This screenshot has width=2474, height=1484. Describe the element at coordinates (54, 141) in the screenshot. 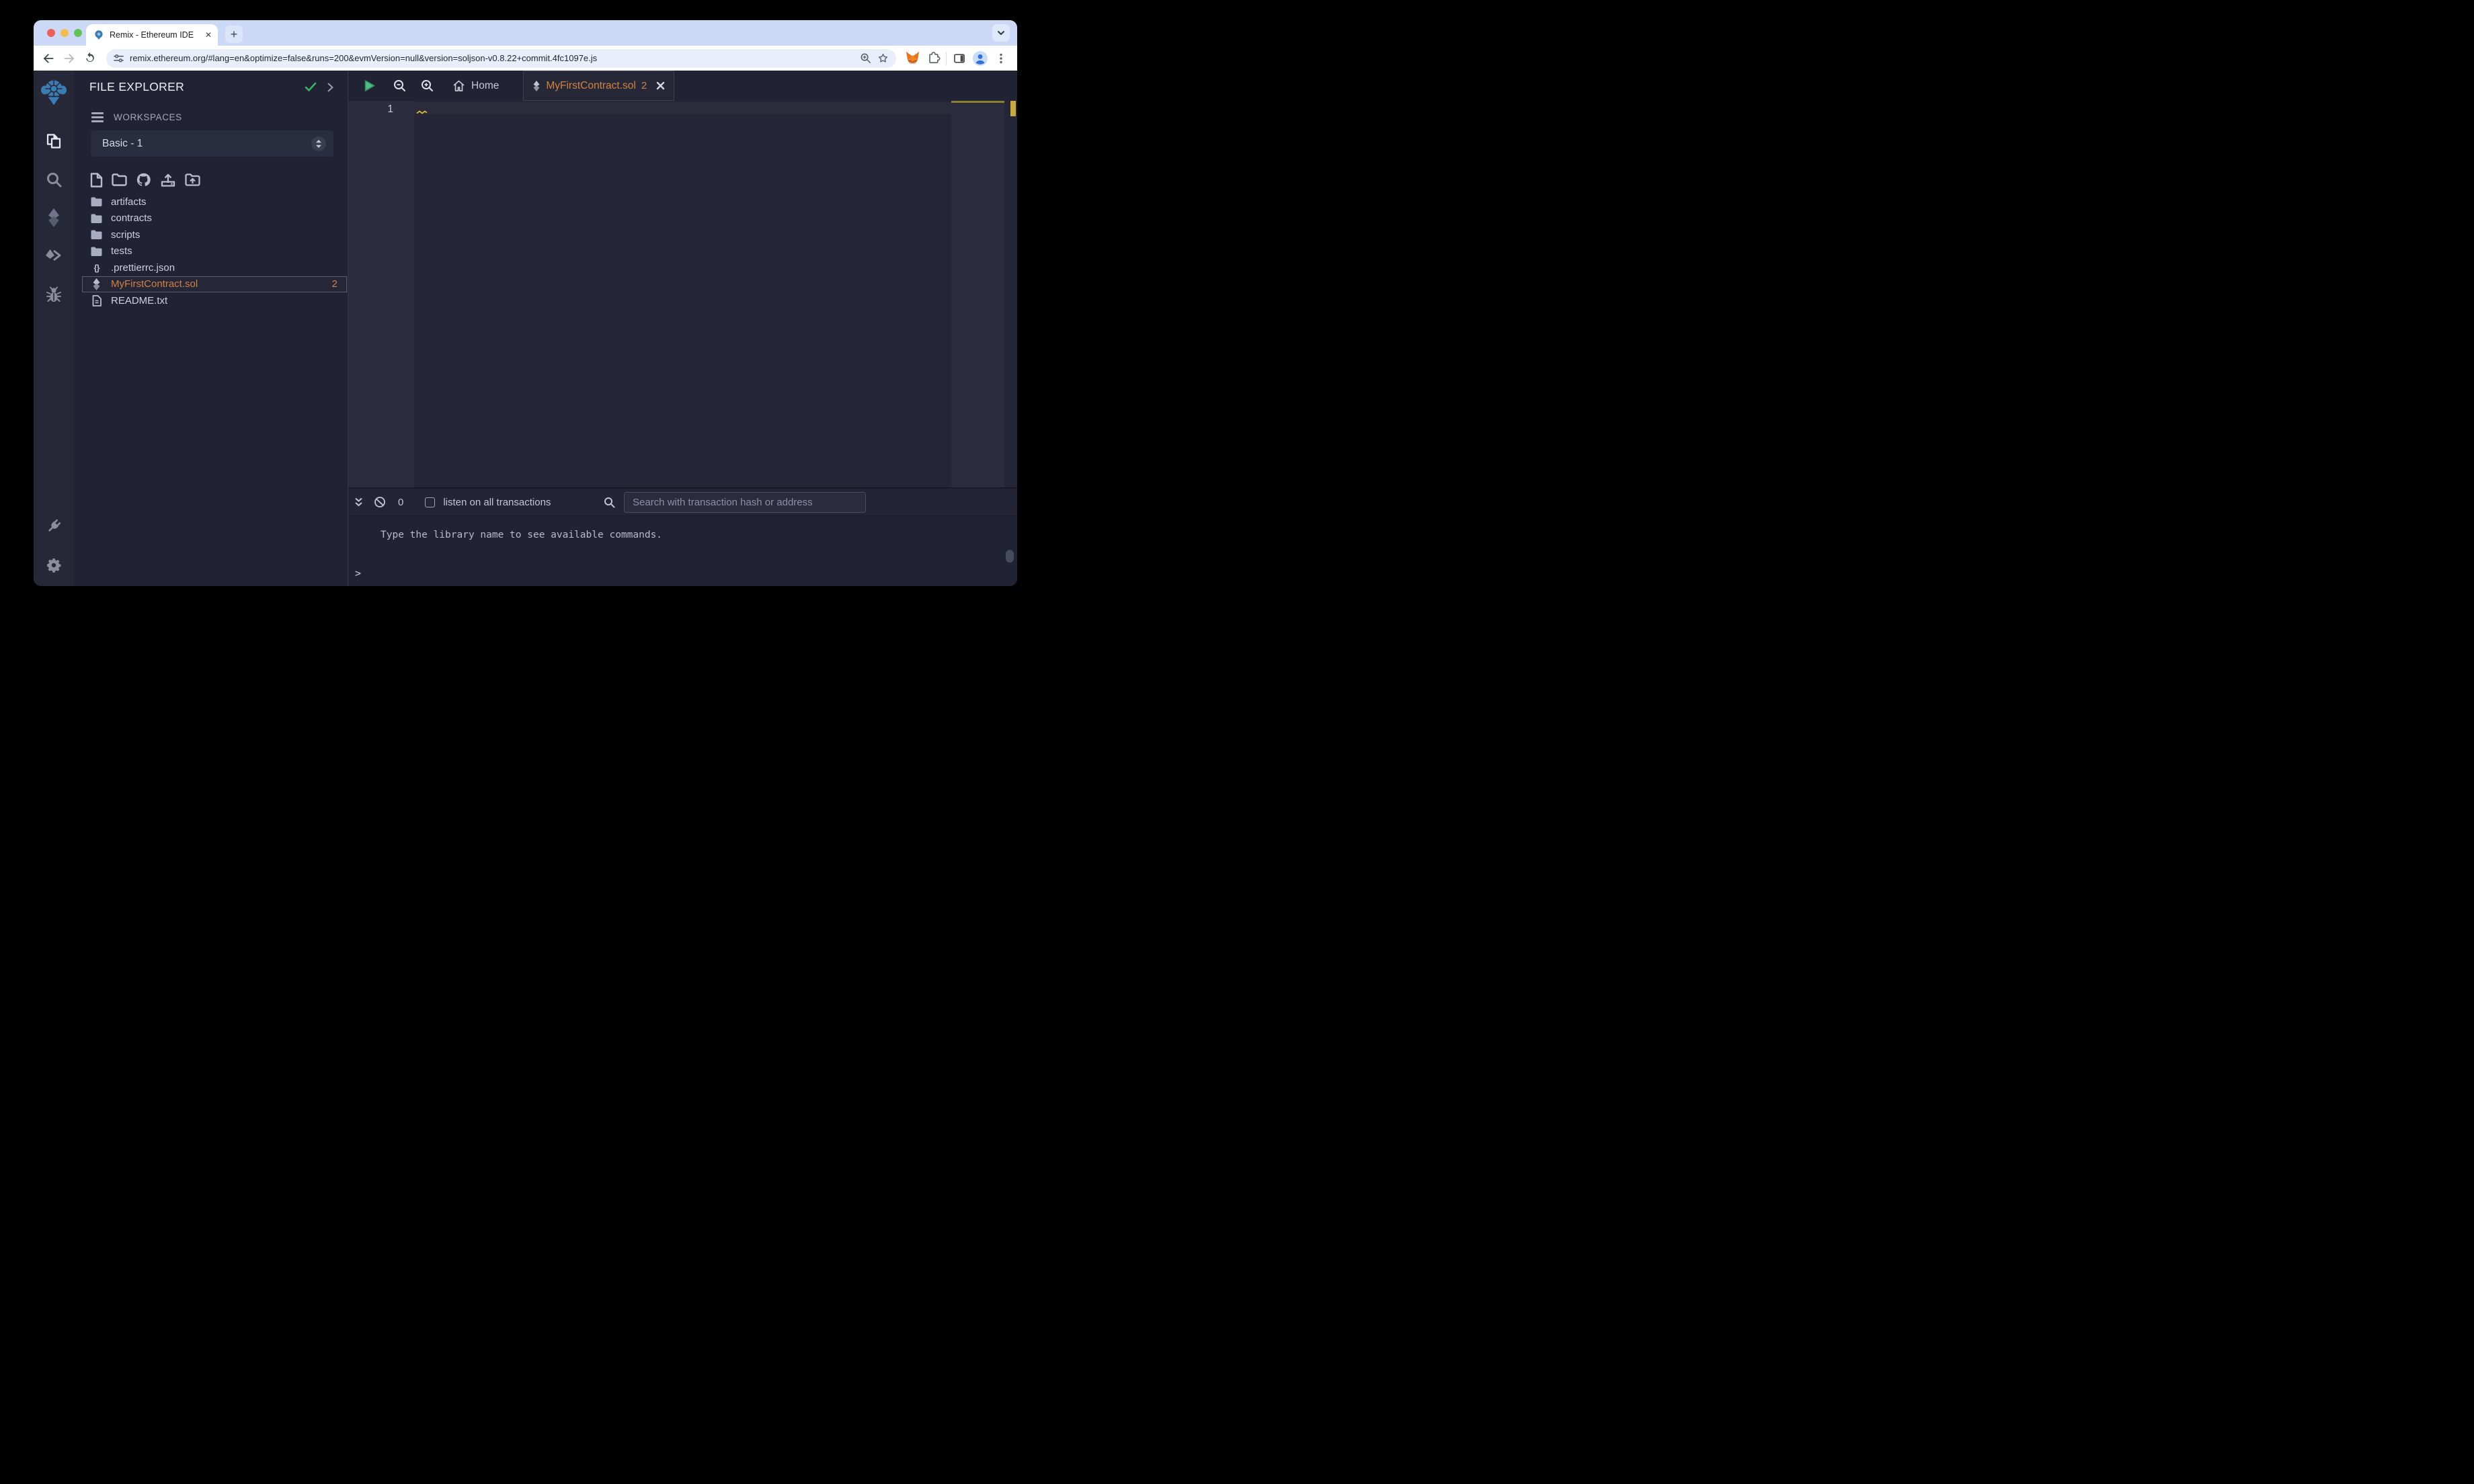

I see `file-explorer-icon` at that location.